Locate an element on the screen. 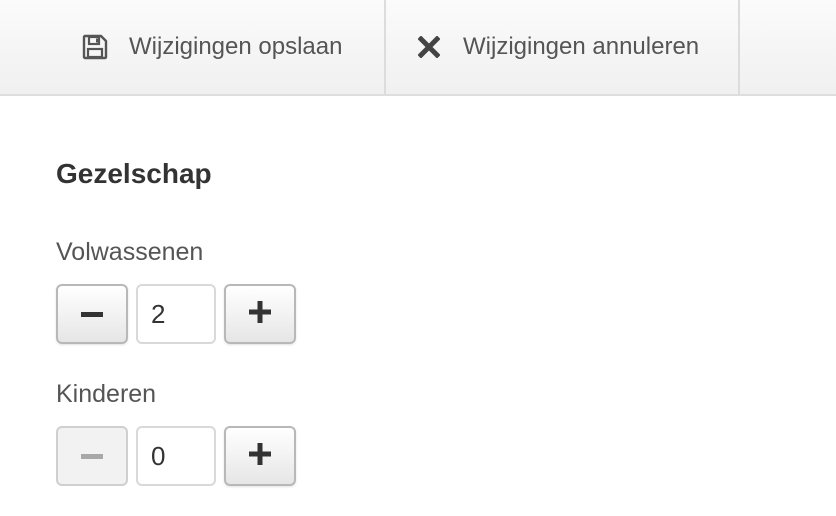 The image size is (836, 516). adults-stepper is located at coordinates (176, 314).